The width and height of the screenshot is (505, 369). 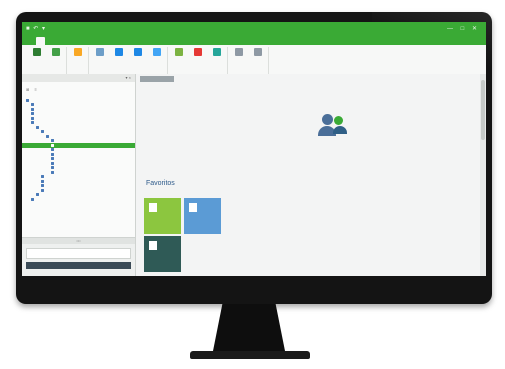 What do you see at coordinates (254, 40) in the screenshot?
I see `ribbon-tabs` at bounding box center [254, 40].